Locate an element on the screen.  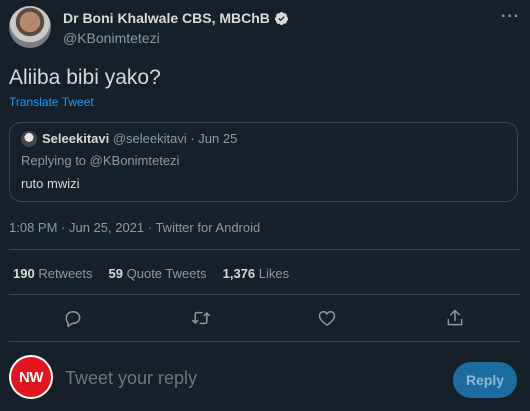
reply-icon is located at coordinates (73, 318).